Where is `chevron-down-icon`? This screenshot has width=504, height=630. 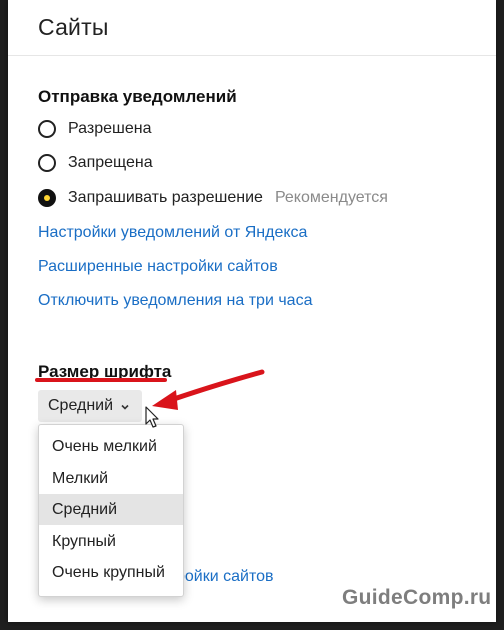
chevron-down-icon is located at coordinates (125, 406).